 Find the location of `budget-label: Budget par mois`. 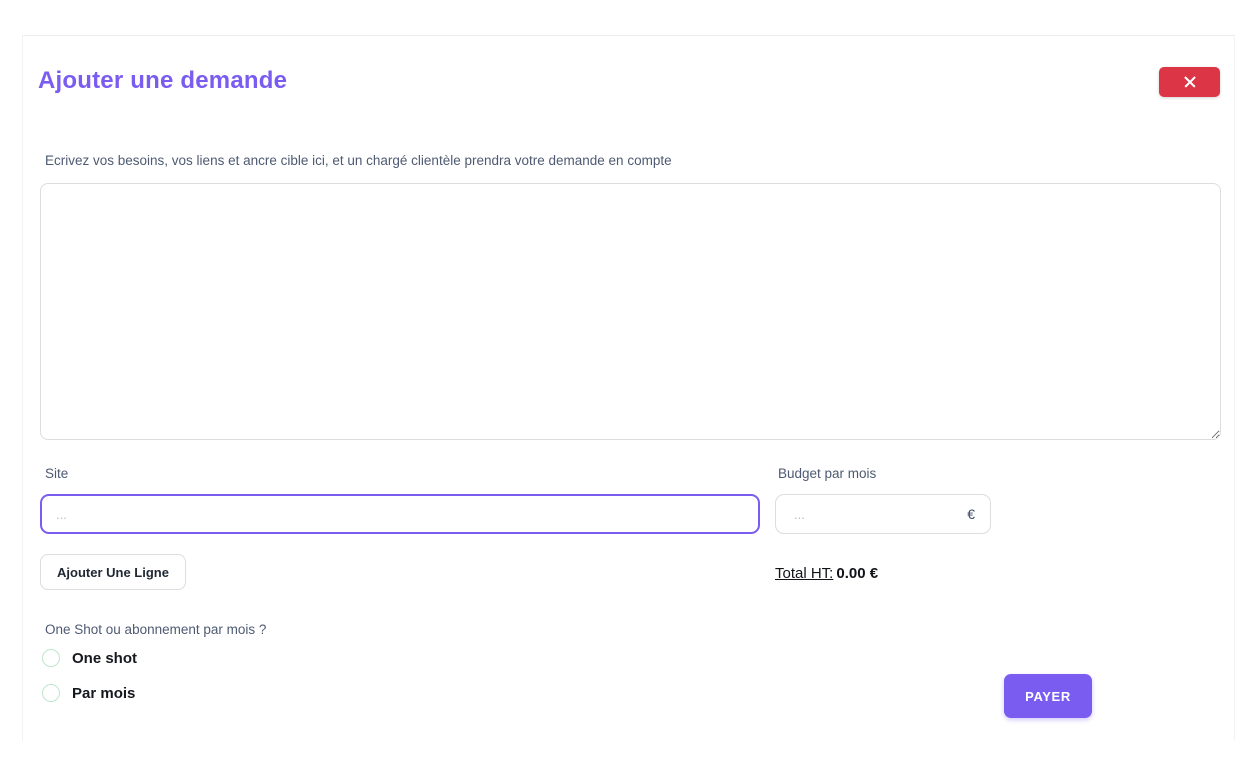

budget-label: Budget par mois is located at coordinates (827, 473).